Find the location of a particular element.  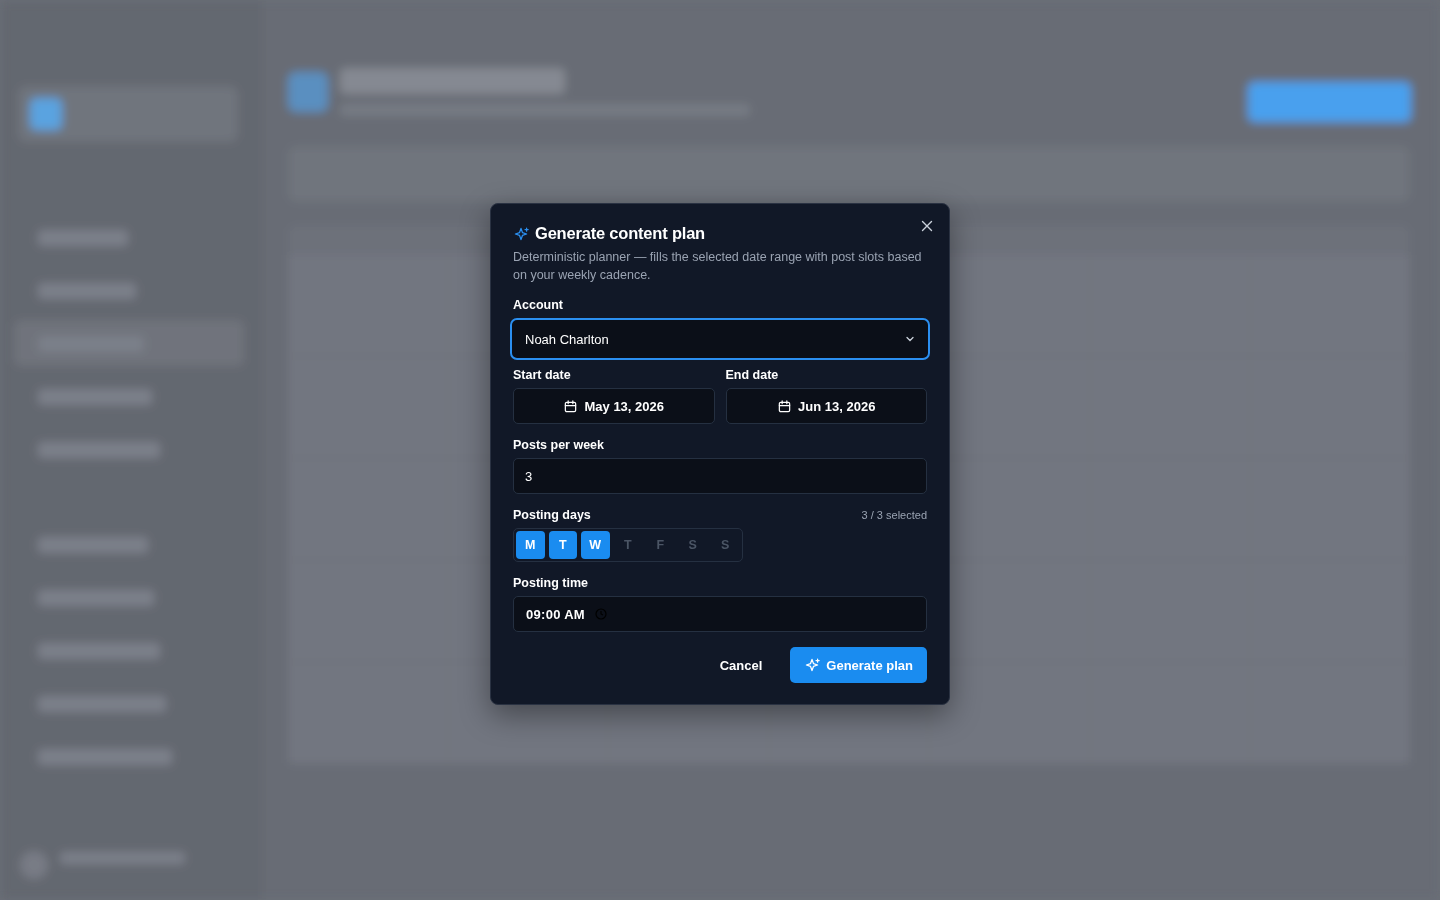

dialog-title: Generate content plan is located at coordinates (620, 233).